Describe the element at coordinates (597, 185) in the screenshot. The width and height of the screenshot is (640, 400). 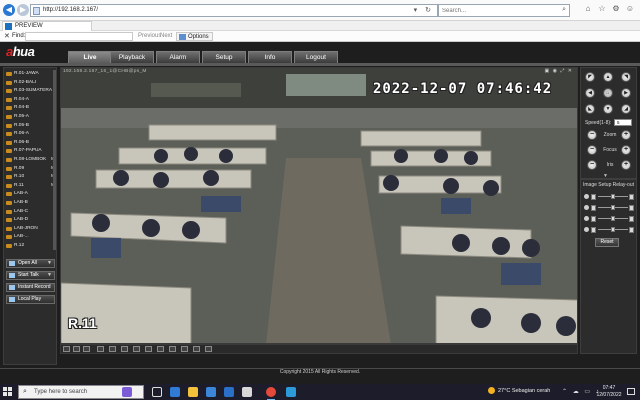
I see `image-setup-tab: Image Setup` at that location.